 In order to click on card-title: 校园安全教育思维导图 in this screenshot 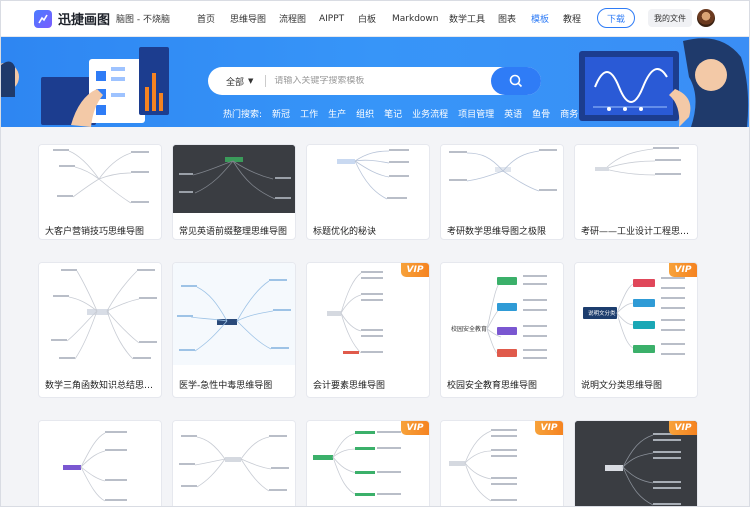, I will do `click(492, 386)`.